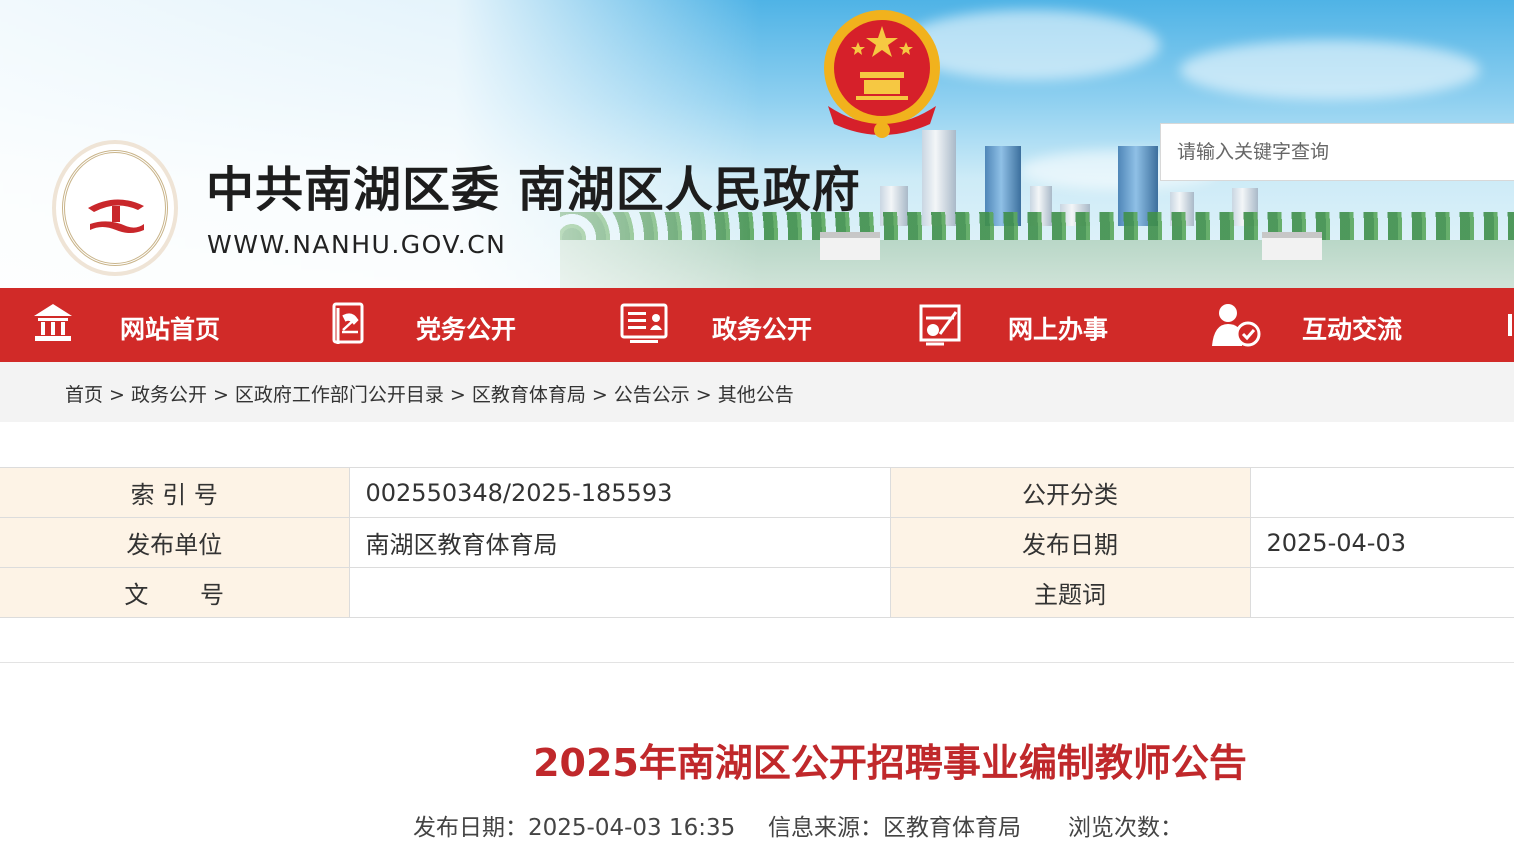 This screenshot has height=863, width=1514. Describe the element at coordinates (533, 190) in the screenshot. I see `site-title: 中共南湖区委 南湖区人民政府` at that location.